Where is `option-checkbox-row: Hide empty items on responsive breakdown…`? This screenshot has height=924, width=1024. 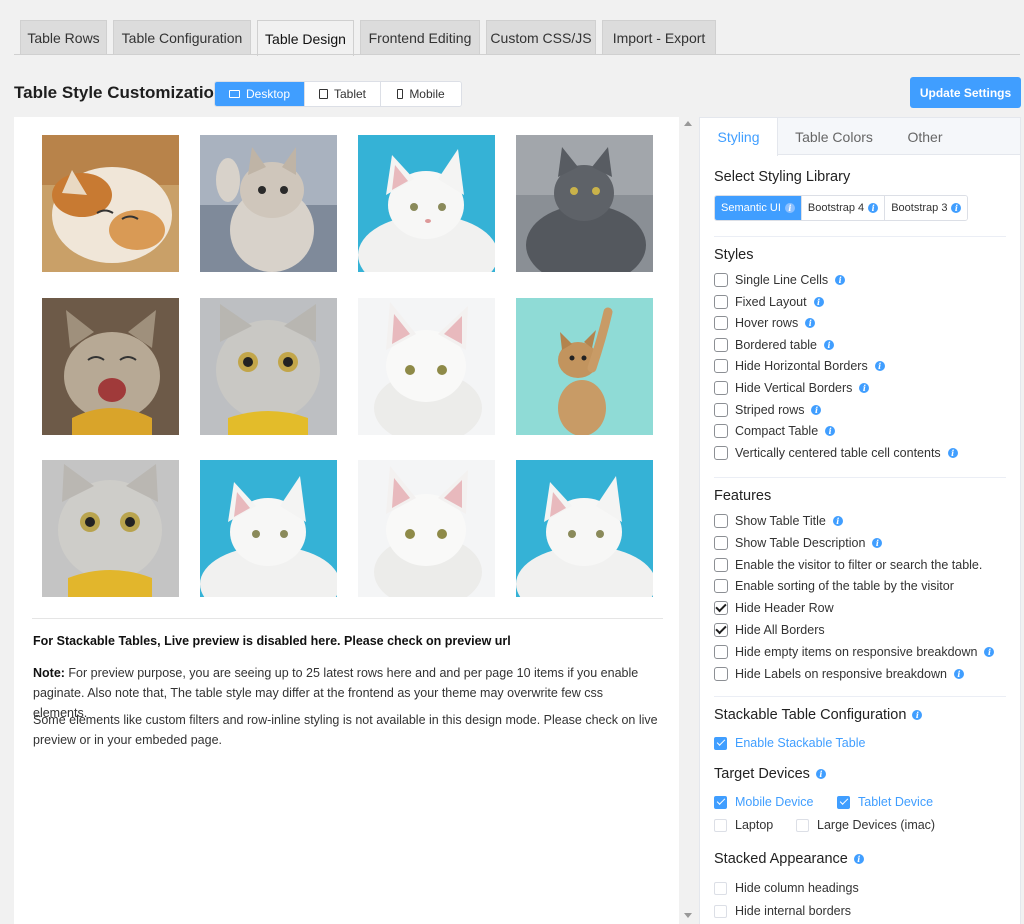
option-checkbox-row: Hide empty items on responsive breakdown… is located at coordinates (854, 652).